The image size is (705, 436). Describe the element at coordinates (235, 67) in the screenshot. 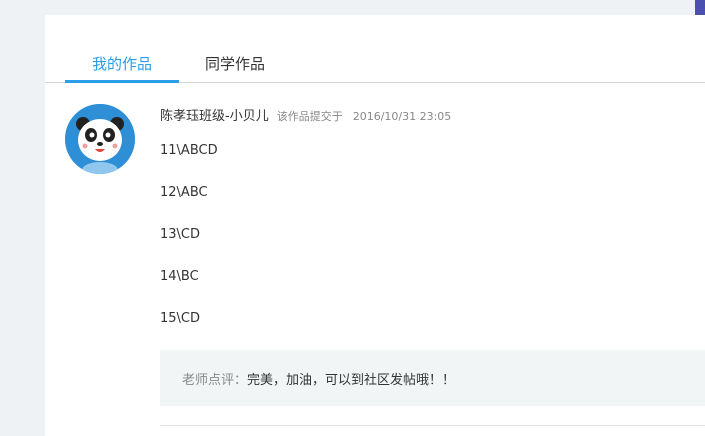

I see `tab-classmates-works: 同学作品` at that location.